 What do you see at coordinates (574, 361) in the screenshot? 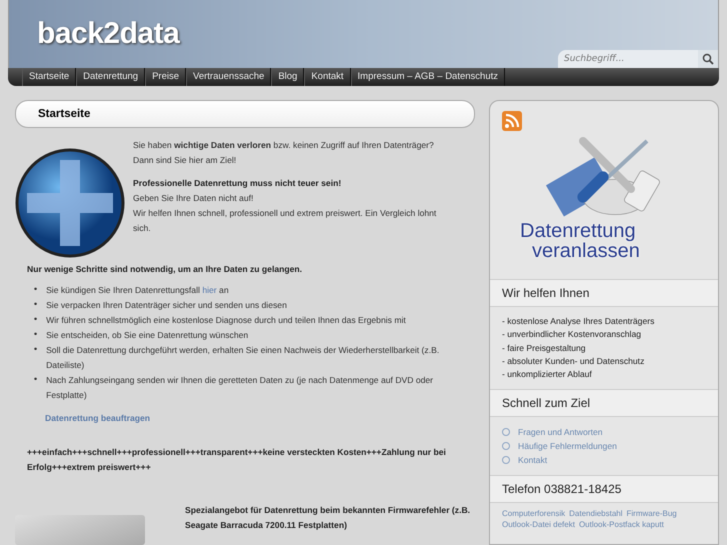
I see `benefit-item: - absoluter Kunden- und Datenschutz` at bounding box center [574, 361].